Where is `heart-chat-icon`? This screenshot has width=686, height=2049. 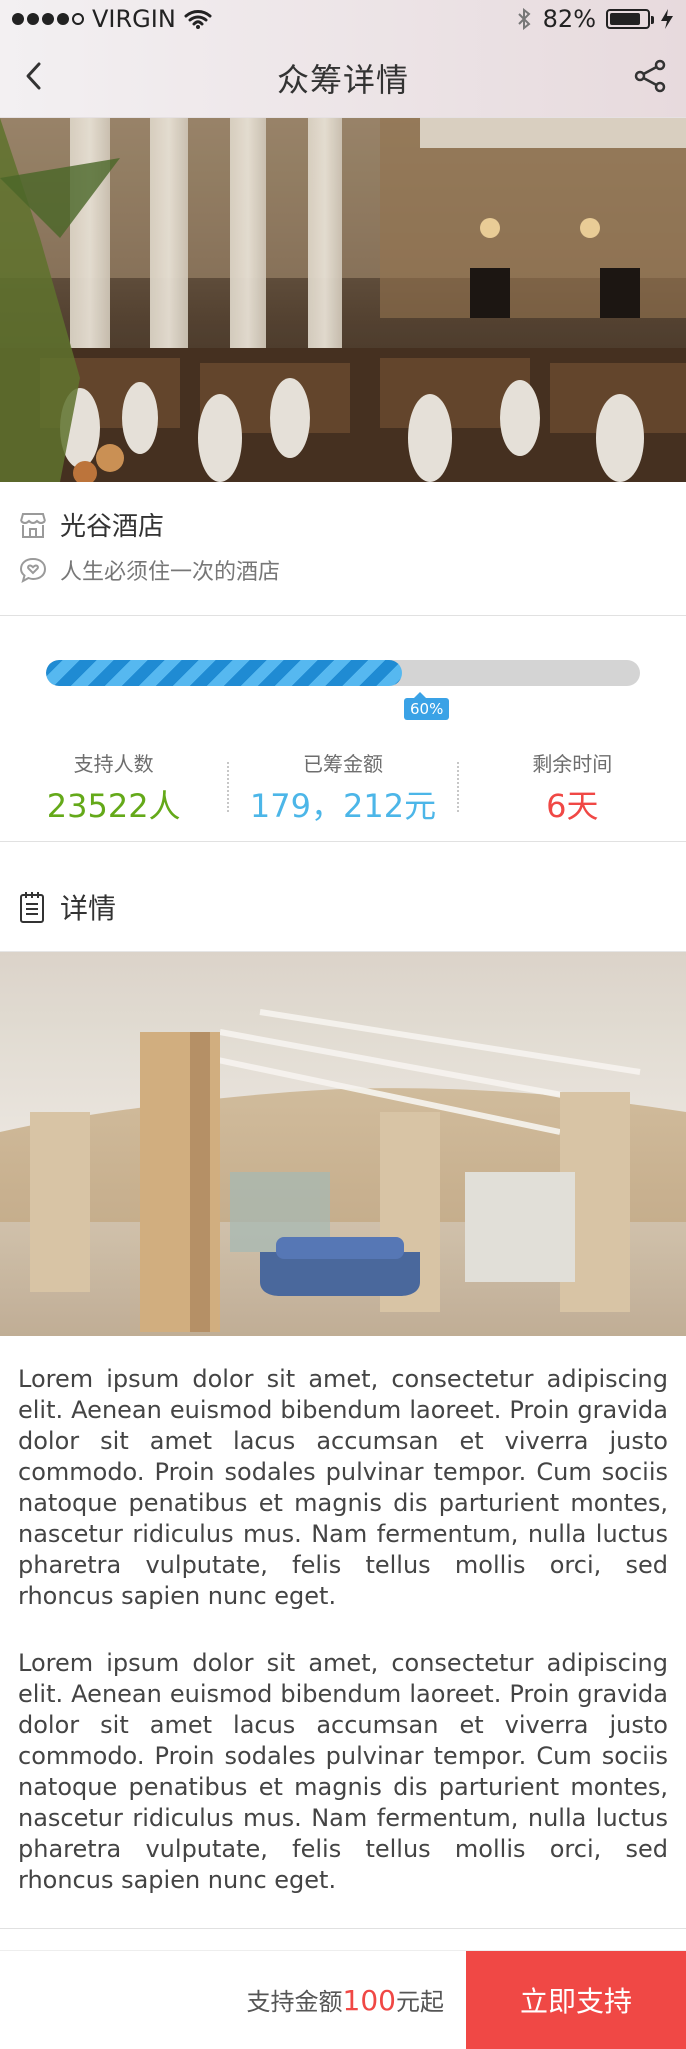
heart-chat-icon is located at coordinates (33, 570).